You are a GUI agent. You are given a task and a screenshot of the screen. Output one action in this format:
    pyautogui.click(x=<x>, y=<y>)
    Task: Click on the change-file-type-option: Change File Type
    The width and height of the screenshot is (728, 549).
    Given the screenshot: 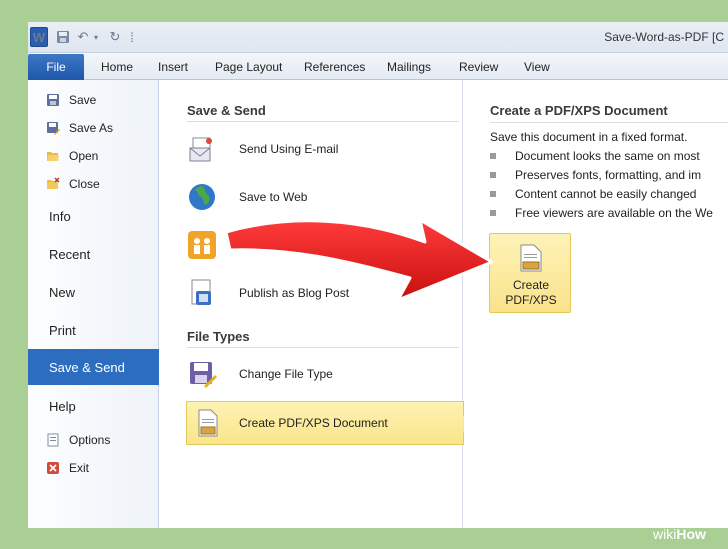 What is the action you would take?
    pyautogui.click(x=325, y=374)
    